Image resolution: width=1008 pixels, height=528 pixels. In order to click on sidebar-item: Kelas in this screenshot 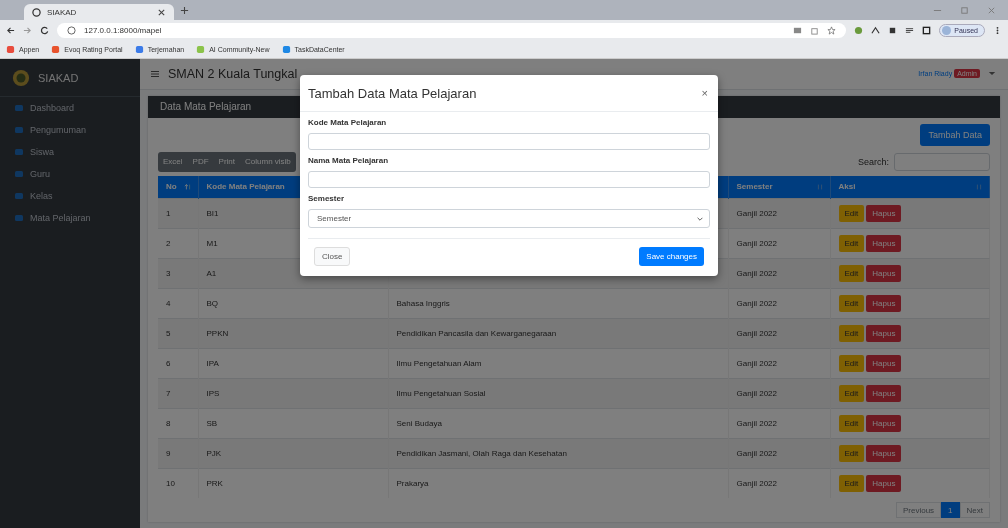, I will do `click(70, 196)`.